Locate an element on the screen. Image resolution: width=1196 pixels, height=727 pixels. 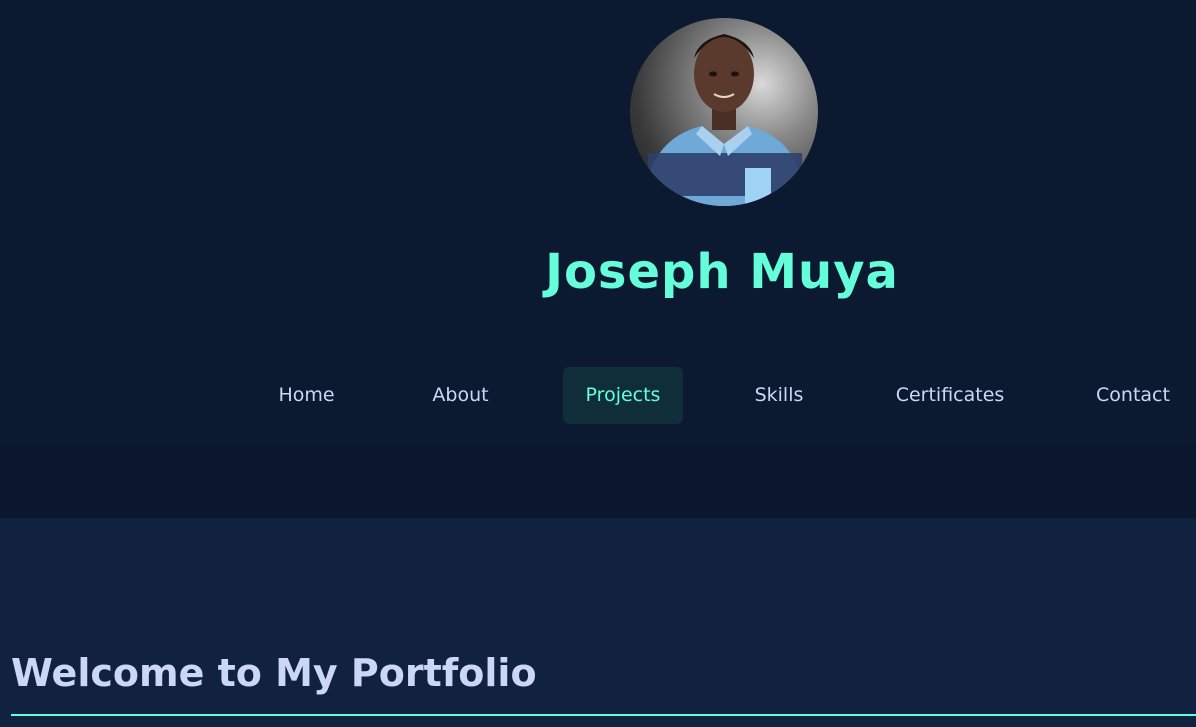
nav-certificates: Certificates is located at coordinates (950, 395).